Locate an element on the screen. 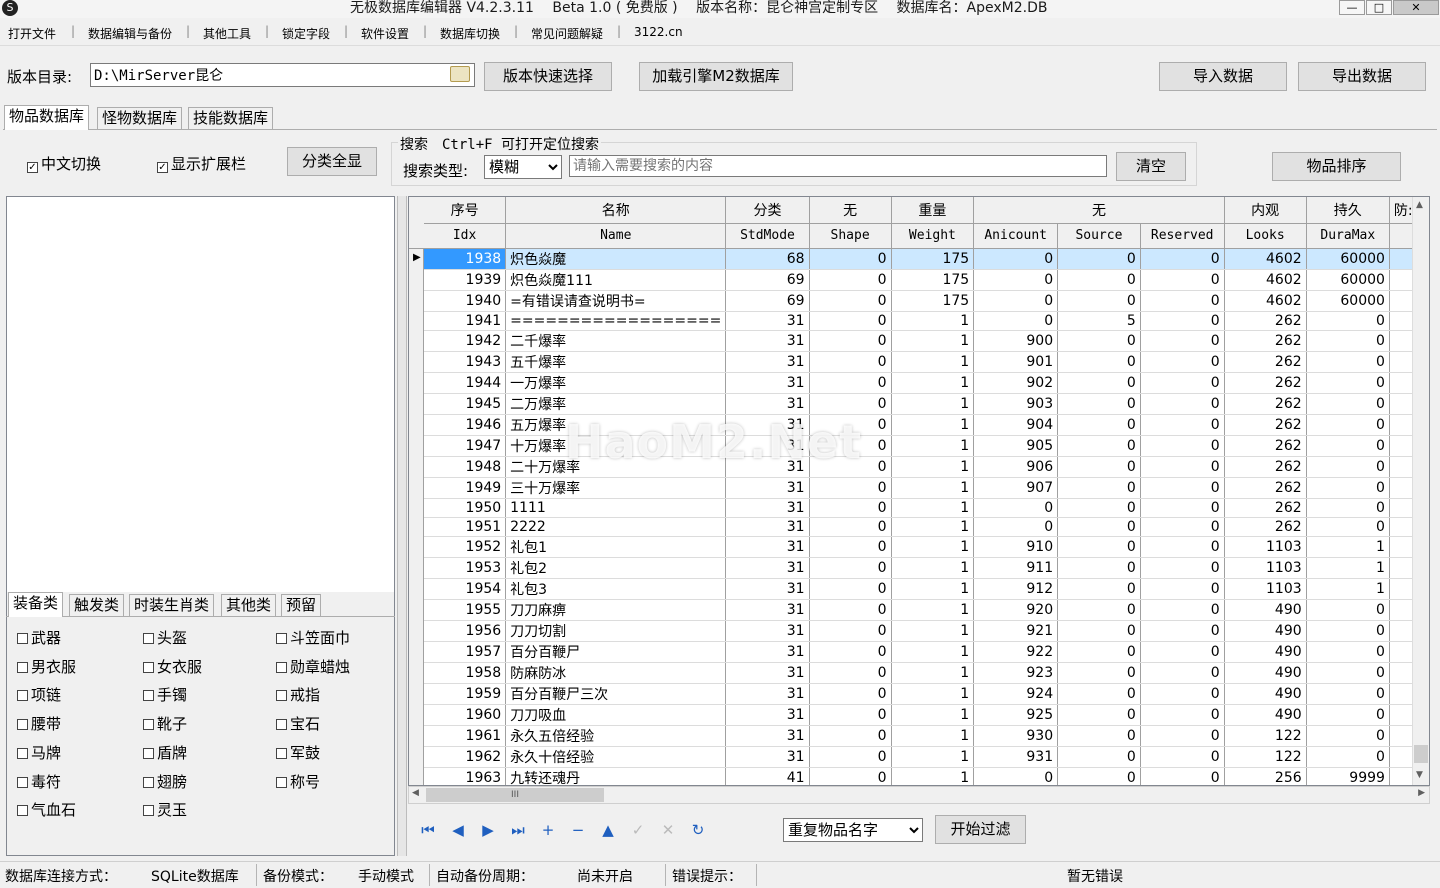 The height and width of the screenshot is (888, 1440). table-row: 1956 刀刀切割 31 0 1 921 0 0 490 0 is located at coordinates (926, 631).